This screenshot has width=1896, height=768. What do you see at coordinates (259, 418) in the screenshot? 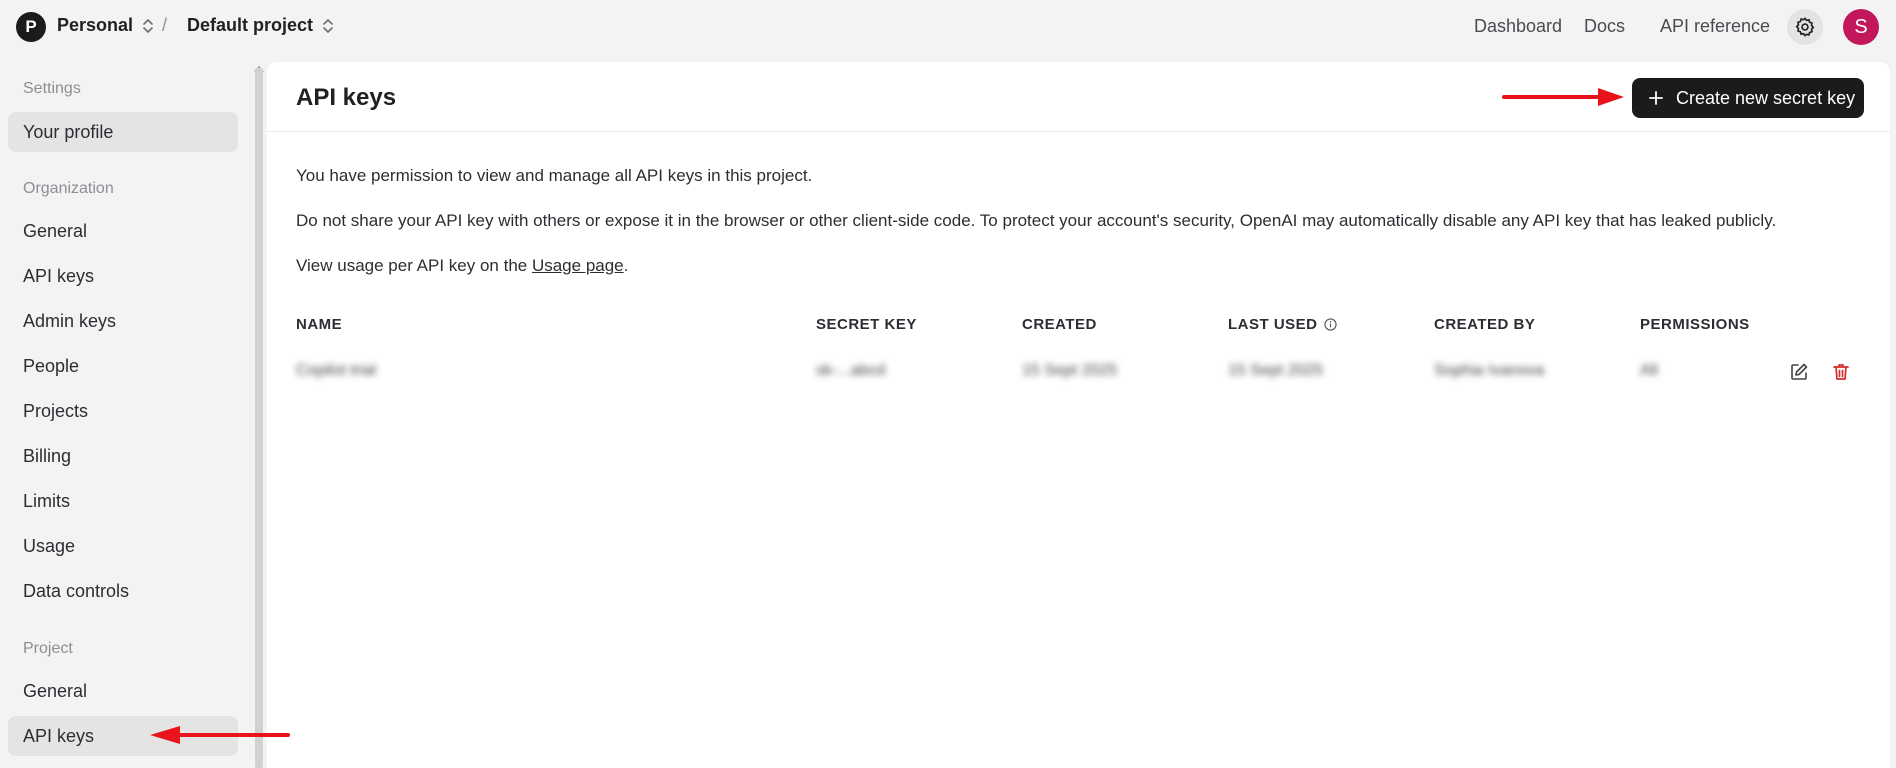
I see `sidebar-scrollbar` at bounding box center [259, 418].